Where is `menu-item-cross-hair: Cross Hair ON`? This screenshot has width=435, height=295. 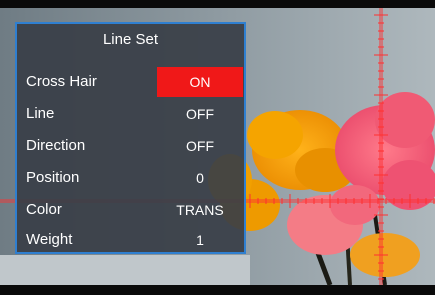 menu-item-cross-hair: Cross Hair ON is located at coordinates (130, 82).